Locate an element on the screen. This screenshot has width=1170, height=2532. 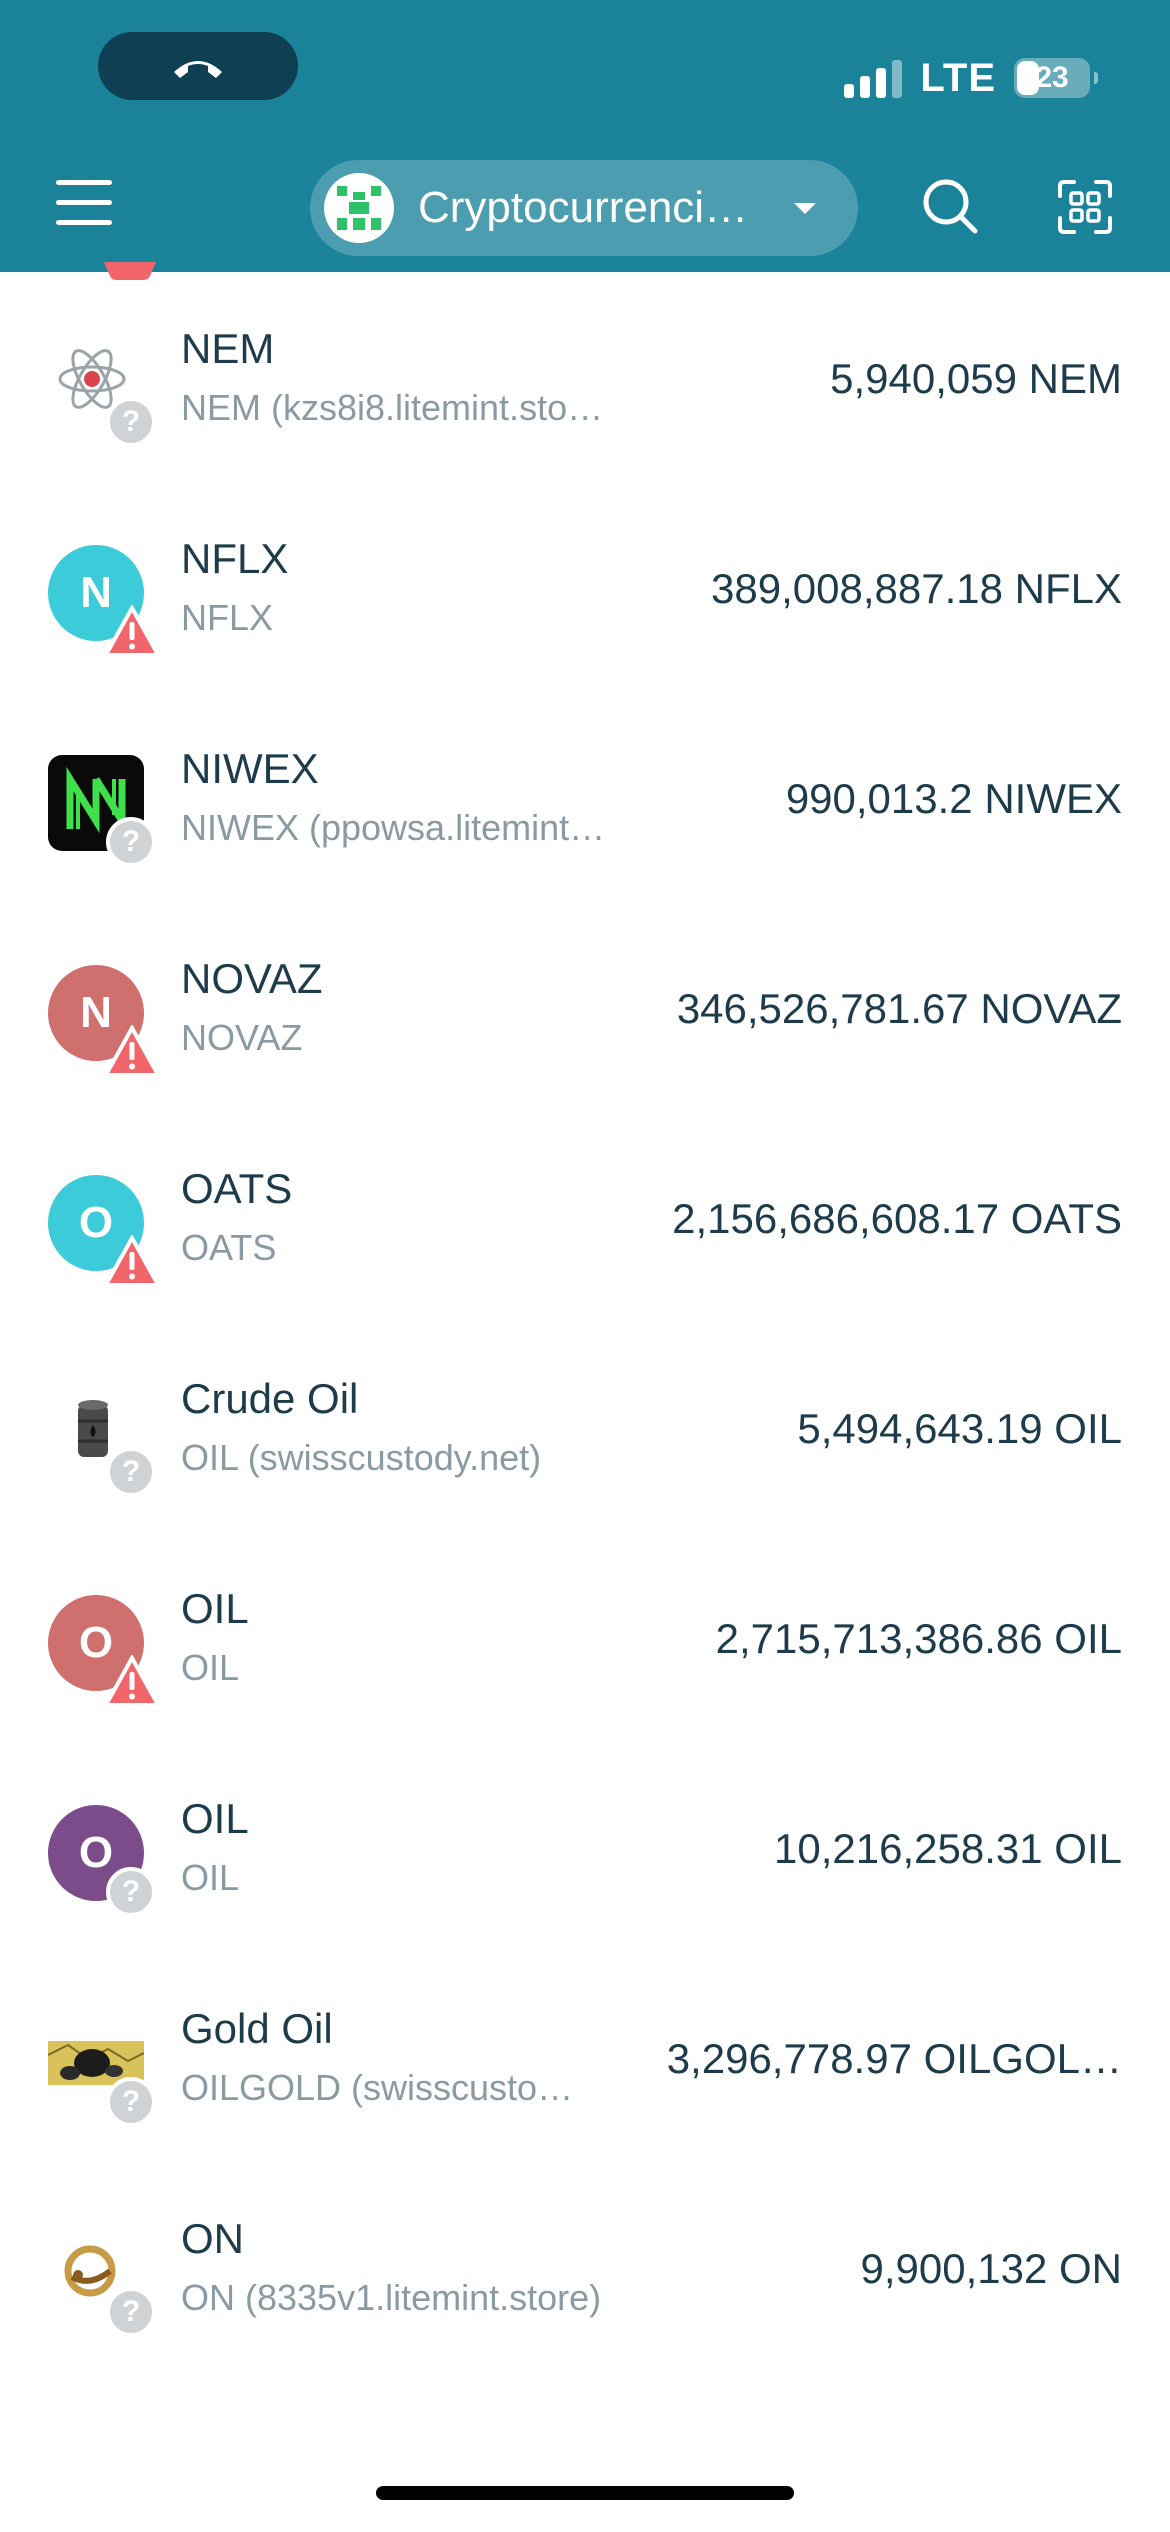
token-issuer: NIWEX (ppowsa.litemint.store) is located at coordinates (396, 827).